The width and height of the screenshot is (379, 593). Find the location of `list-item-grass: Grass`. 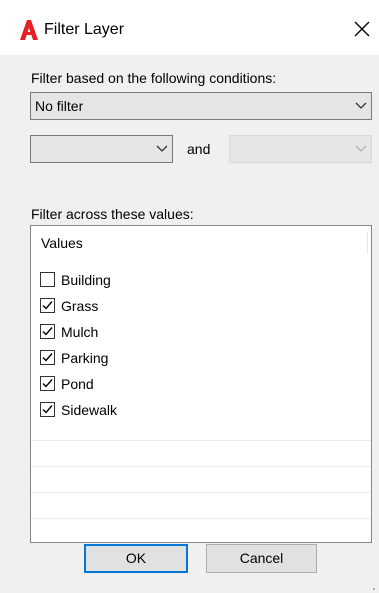

list-item-grass: Grass is located at coordinates (201, 307).